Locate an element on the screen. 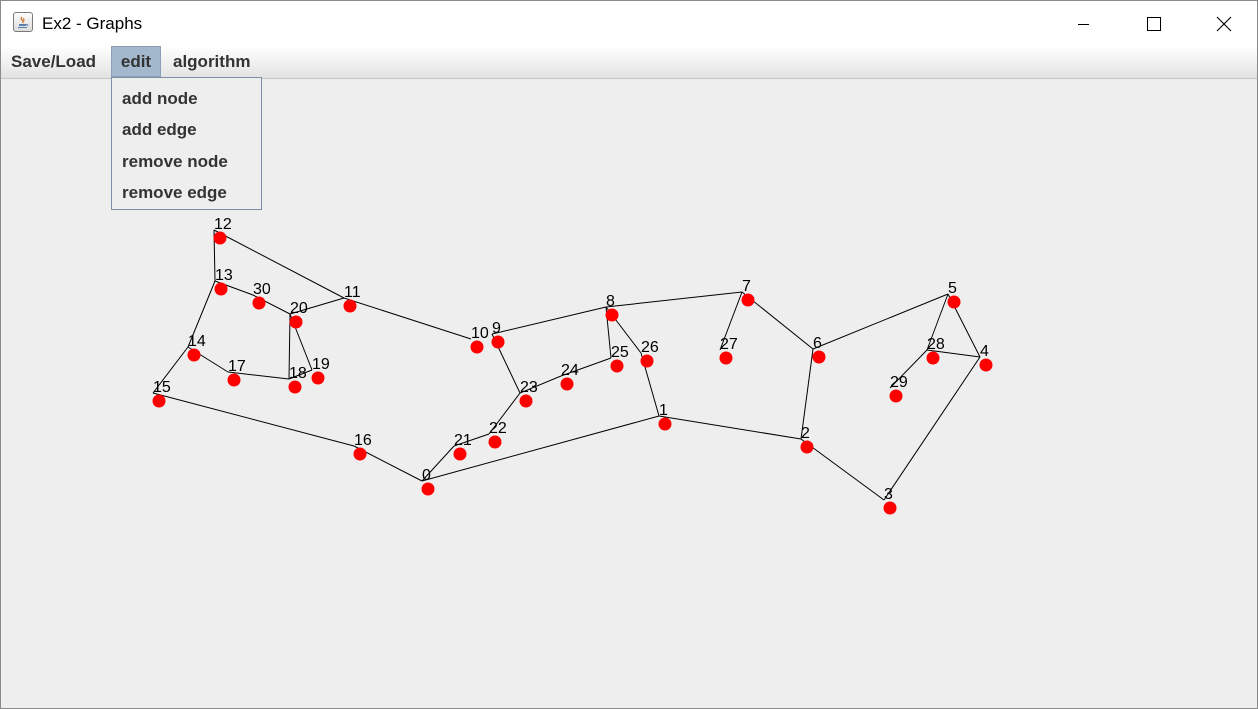 This screenshot has width=1258, height=709. menu-save-load: Save/Load is located at coordinates (53, 61).